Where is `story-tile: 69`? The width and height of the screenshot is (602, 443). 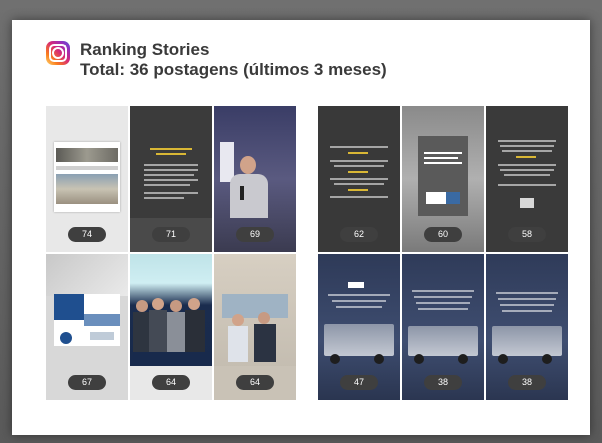
story-tile: 69 is located at coordinates (255, 179).